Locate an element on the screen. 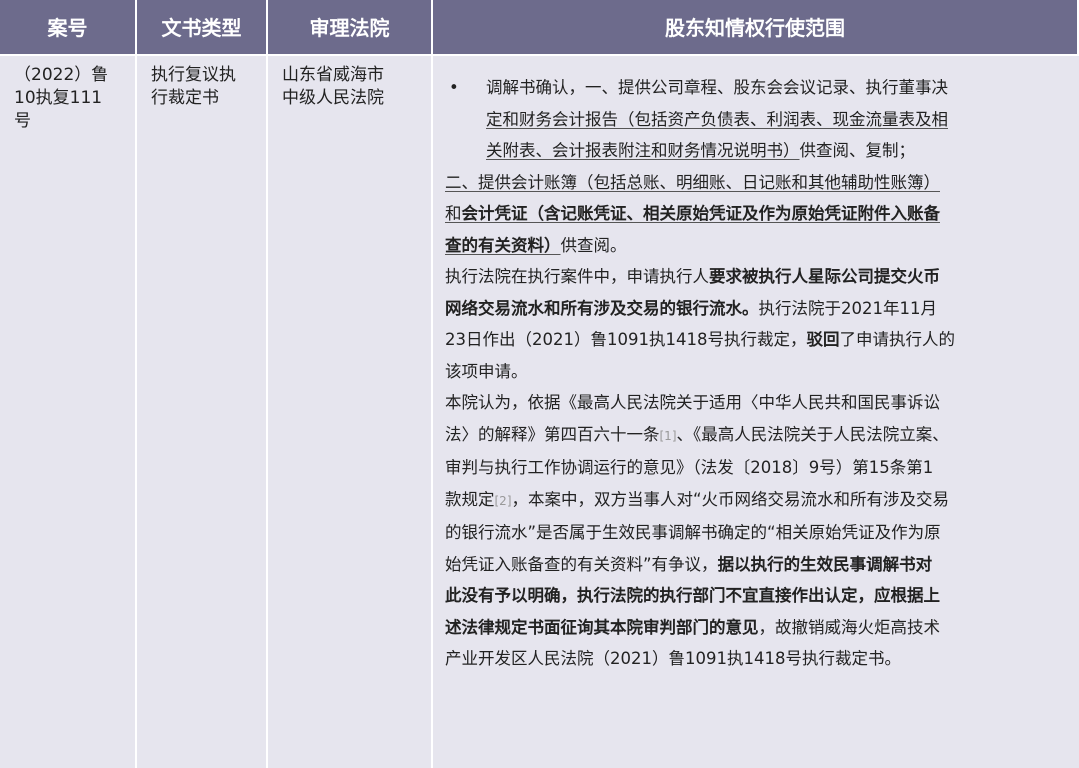 Image resolution: width=1079 pixels, height=768 pixels. scope-line: • 调解书确认，一、提供公司章程、股东会会议记录、执行董事决 is located at coordinates (755, 88).